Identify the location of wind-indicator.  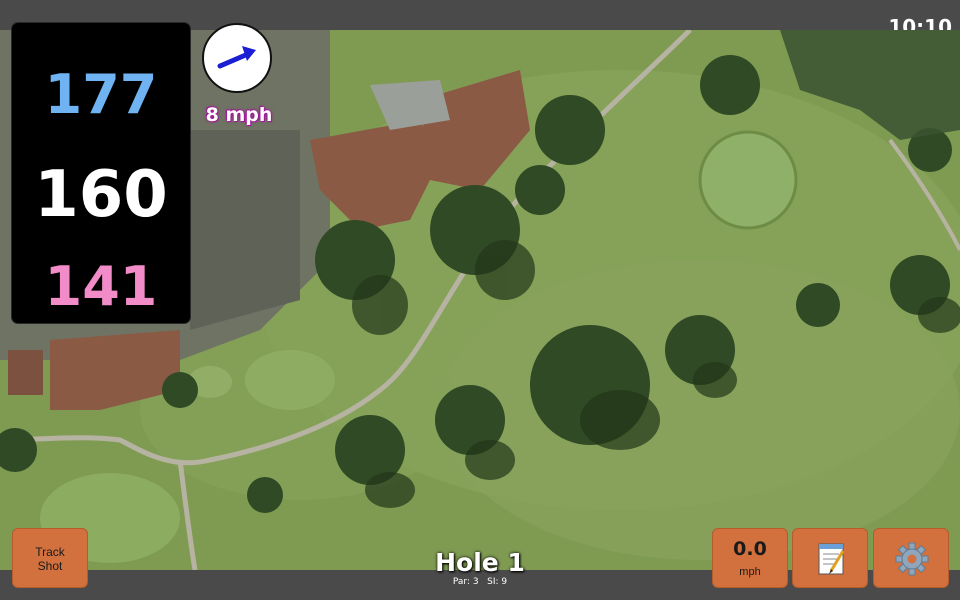
(237, 58).